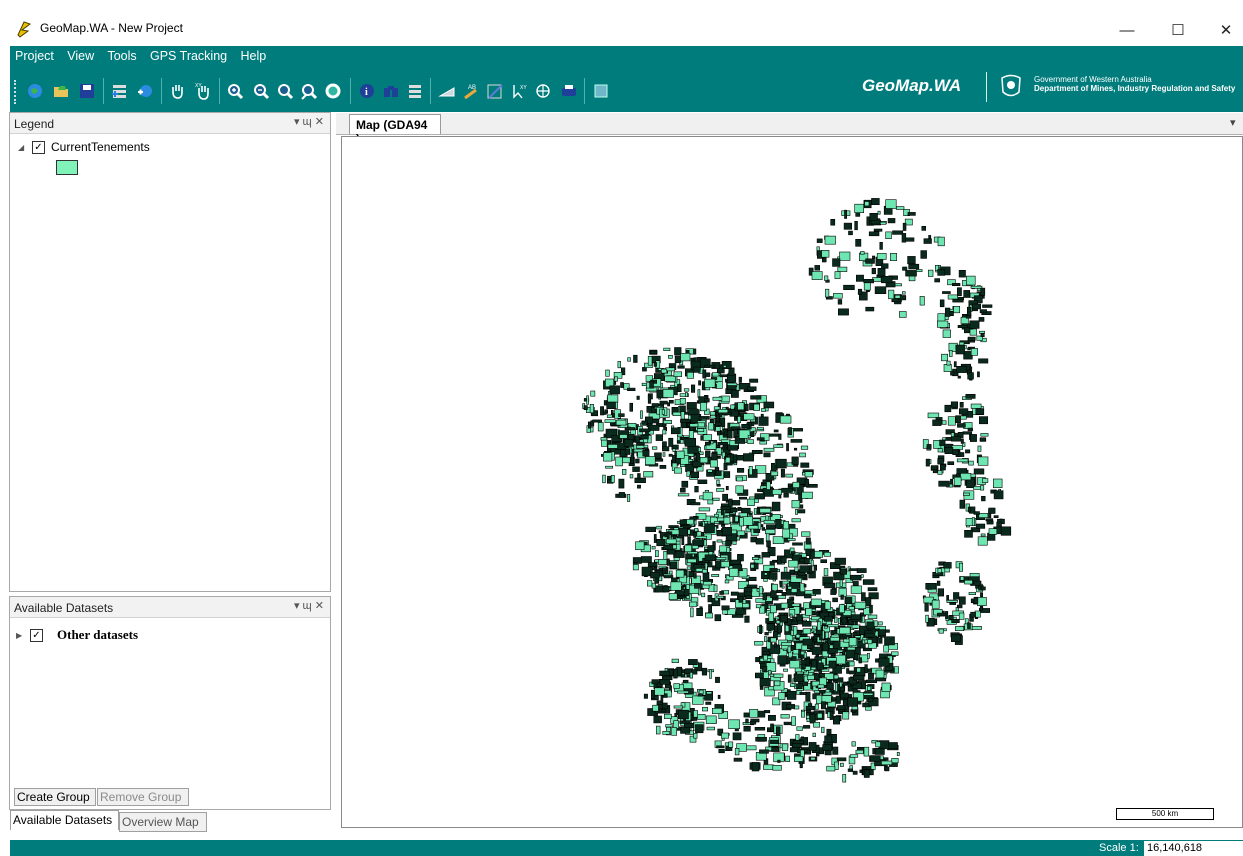 This screenshot has height=856, width=1243. I want to click on toolbar-grip, so click(16, 92).